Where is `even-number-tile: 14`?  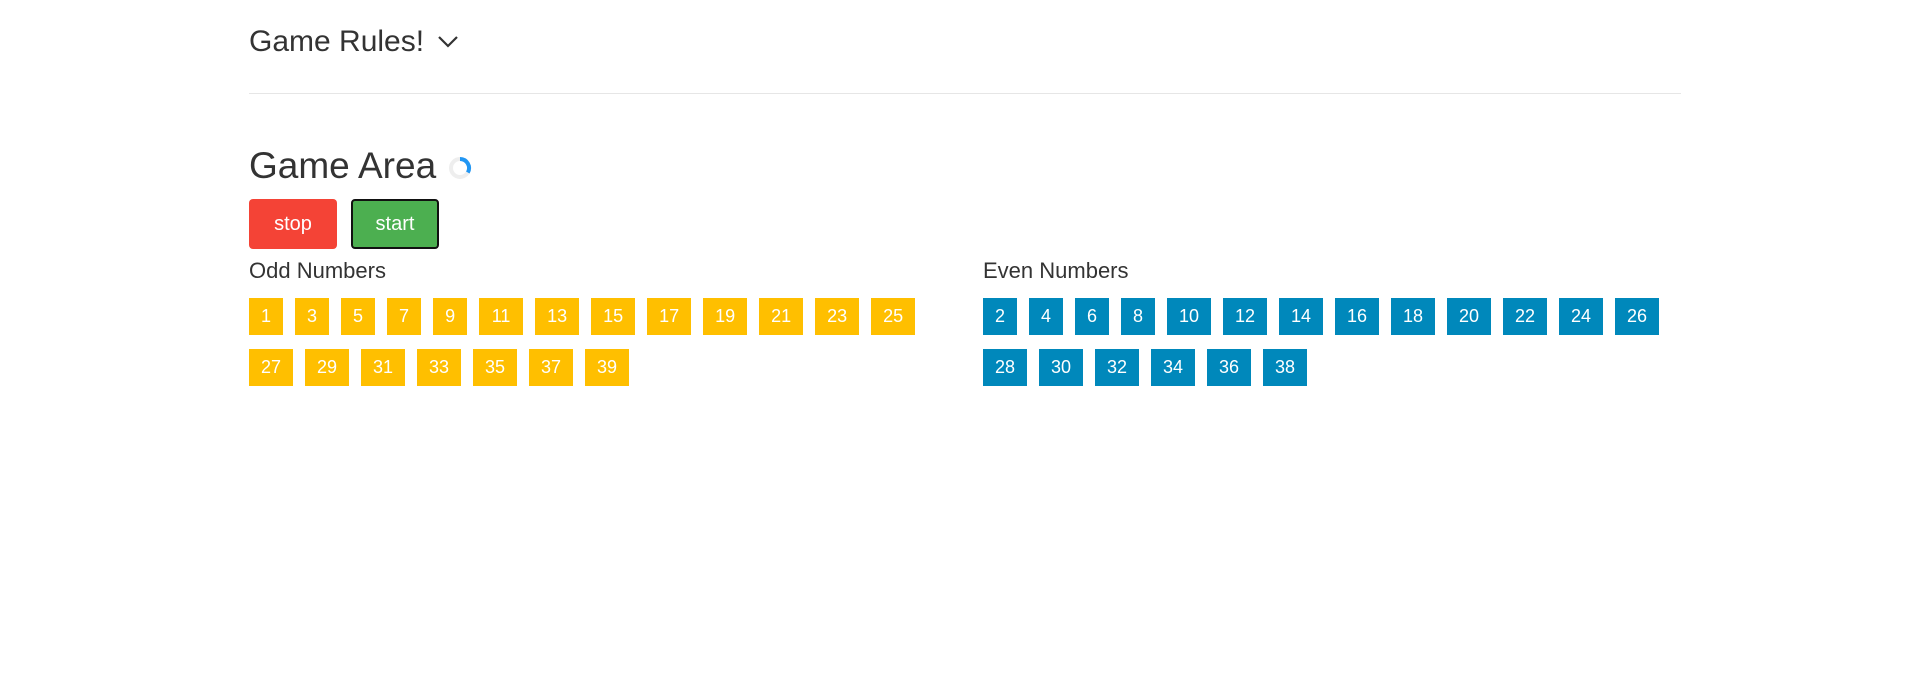 even-number-tile: 14 is located at coordinates (1301, 316).